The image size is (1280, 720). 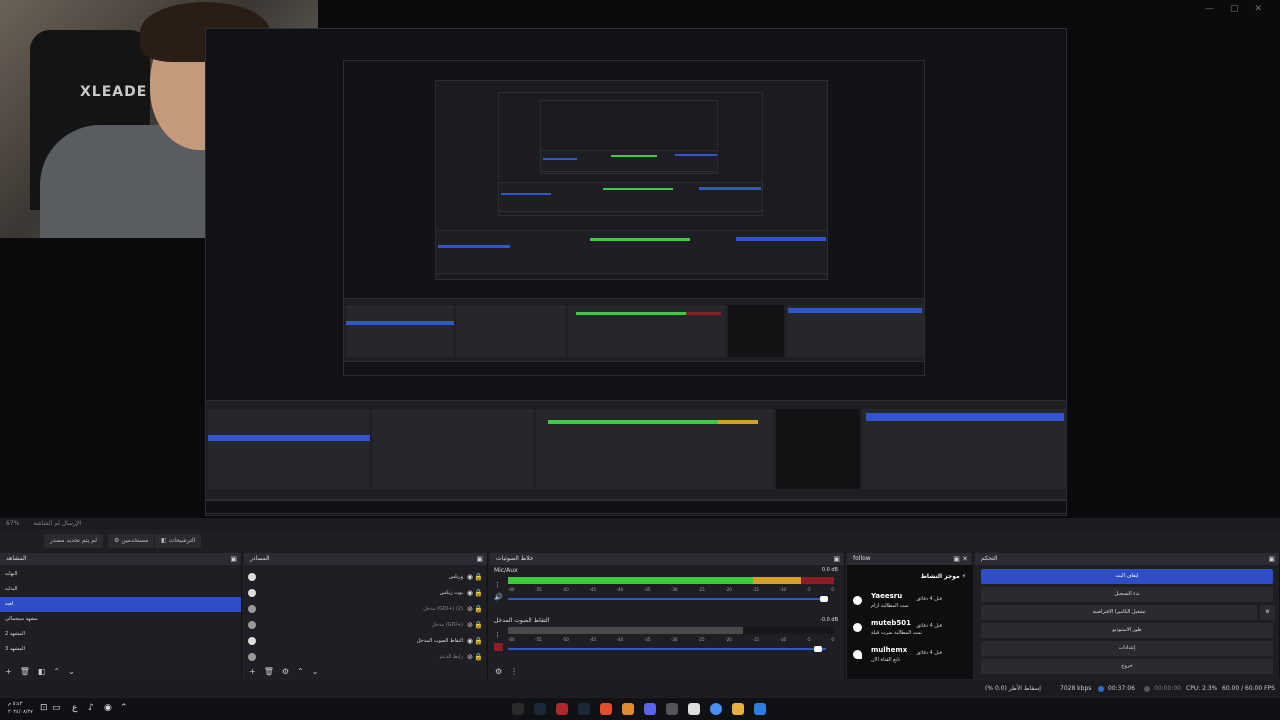 I want to click on obs-tray-icon: ◉, so click(x=108, y=708).